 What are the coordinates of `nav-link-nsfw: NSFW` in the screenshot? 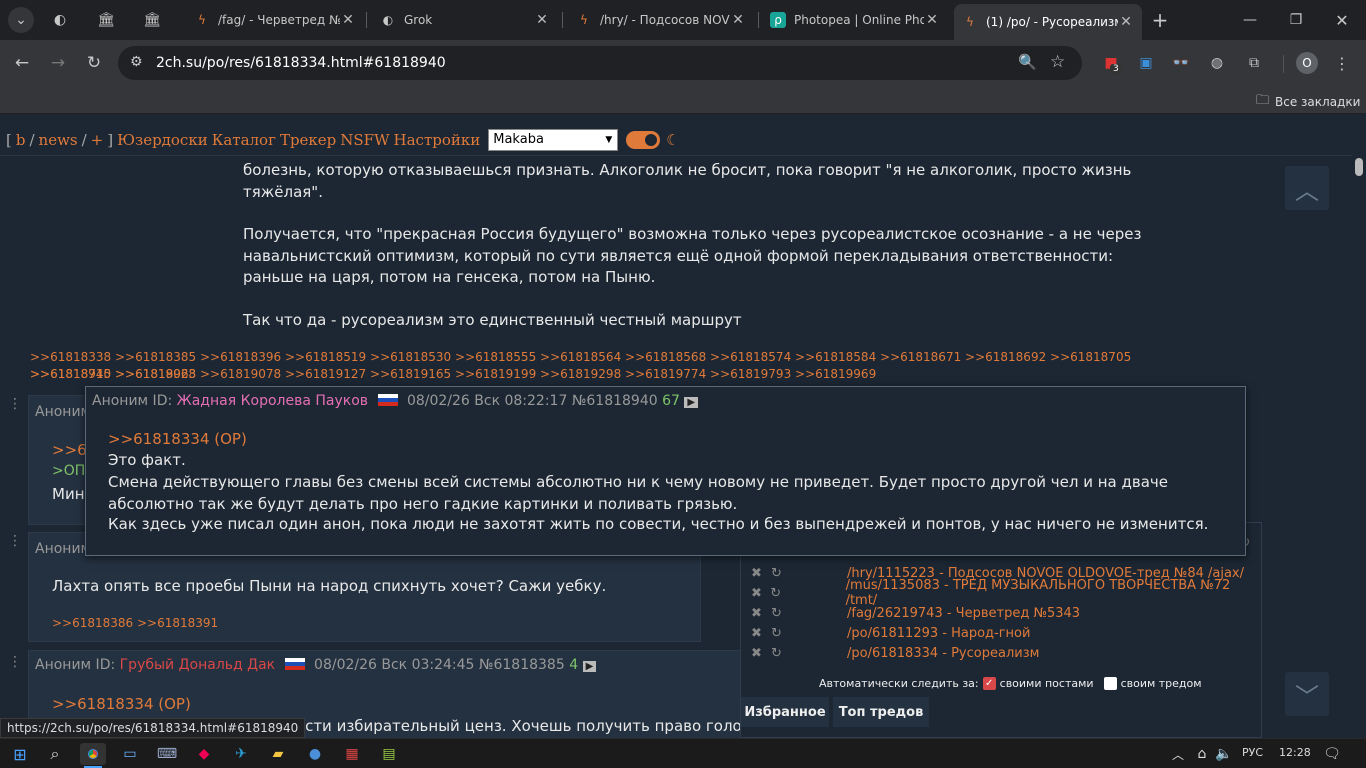 It's located at (364, 140).